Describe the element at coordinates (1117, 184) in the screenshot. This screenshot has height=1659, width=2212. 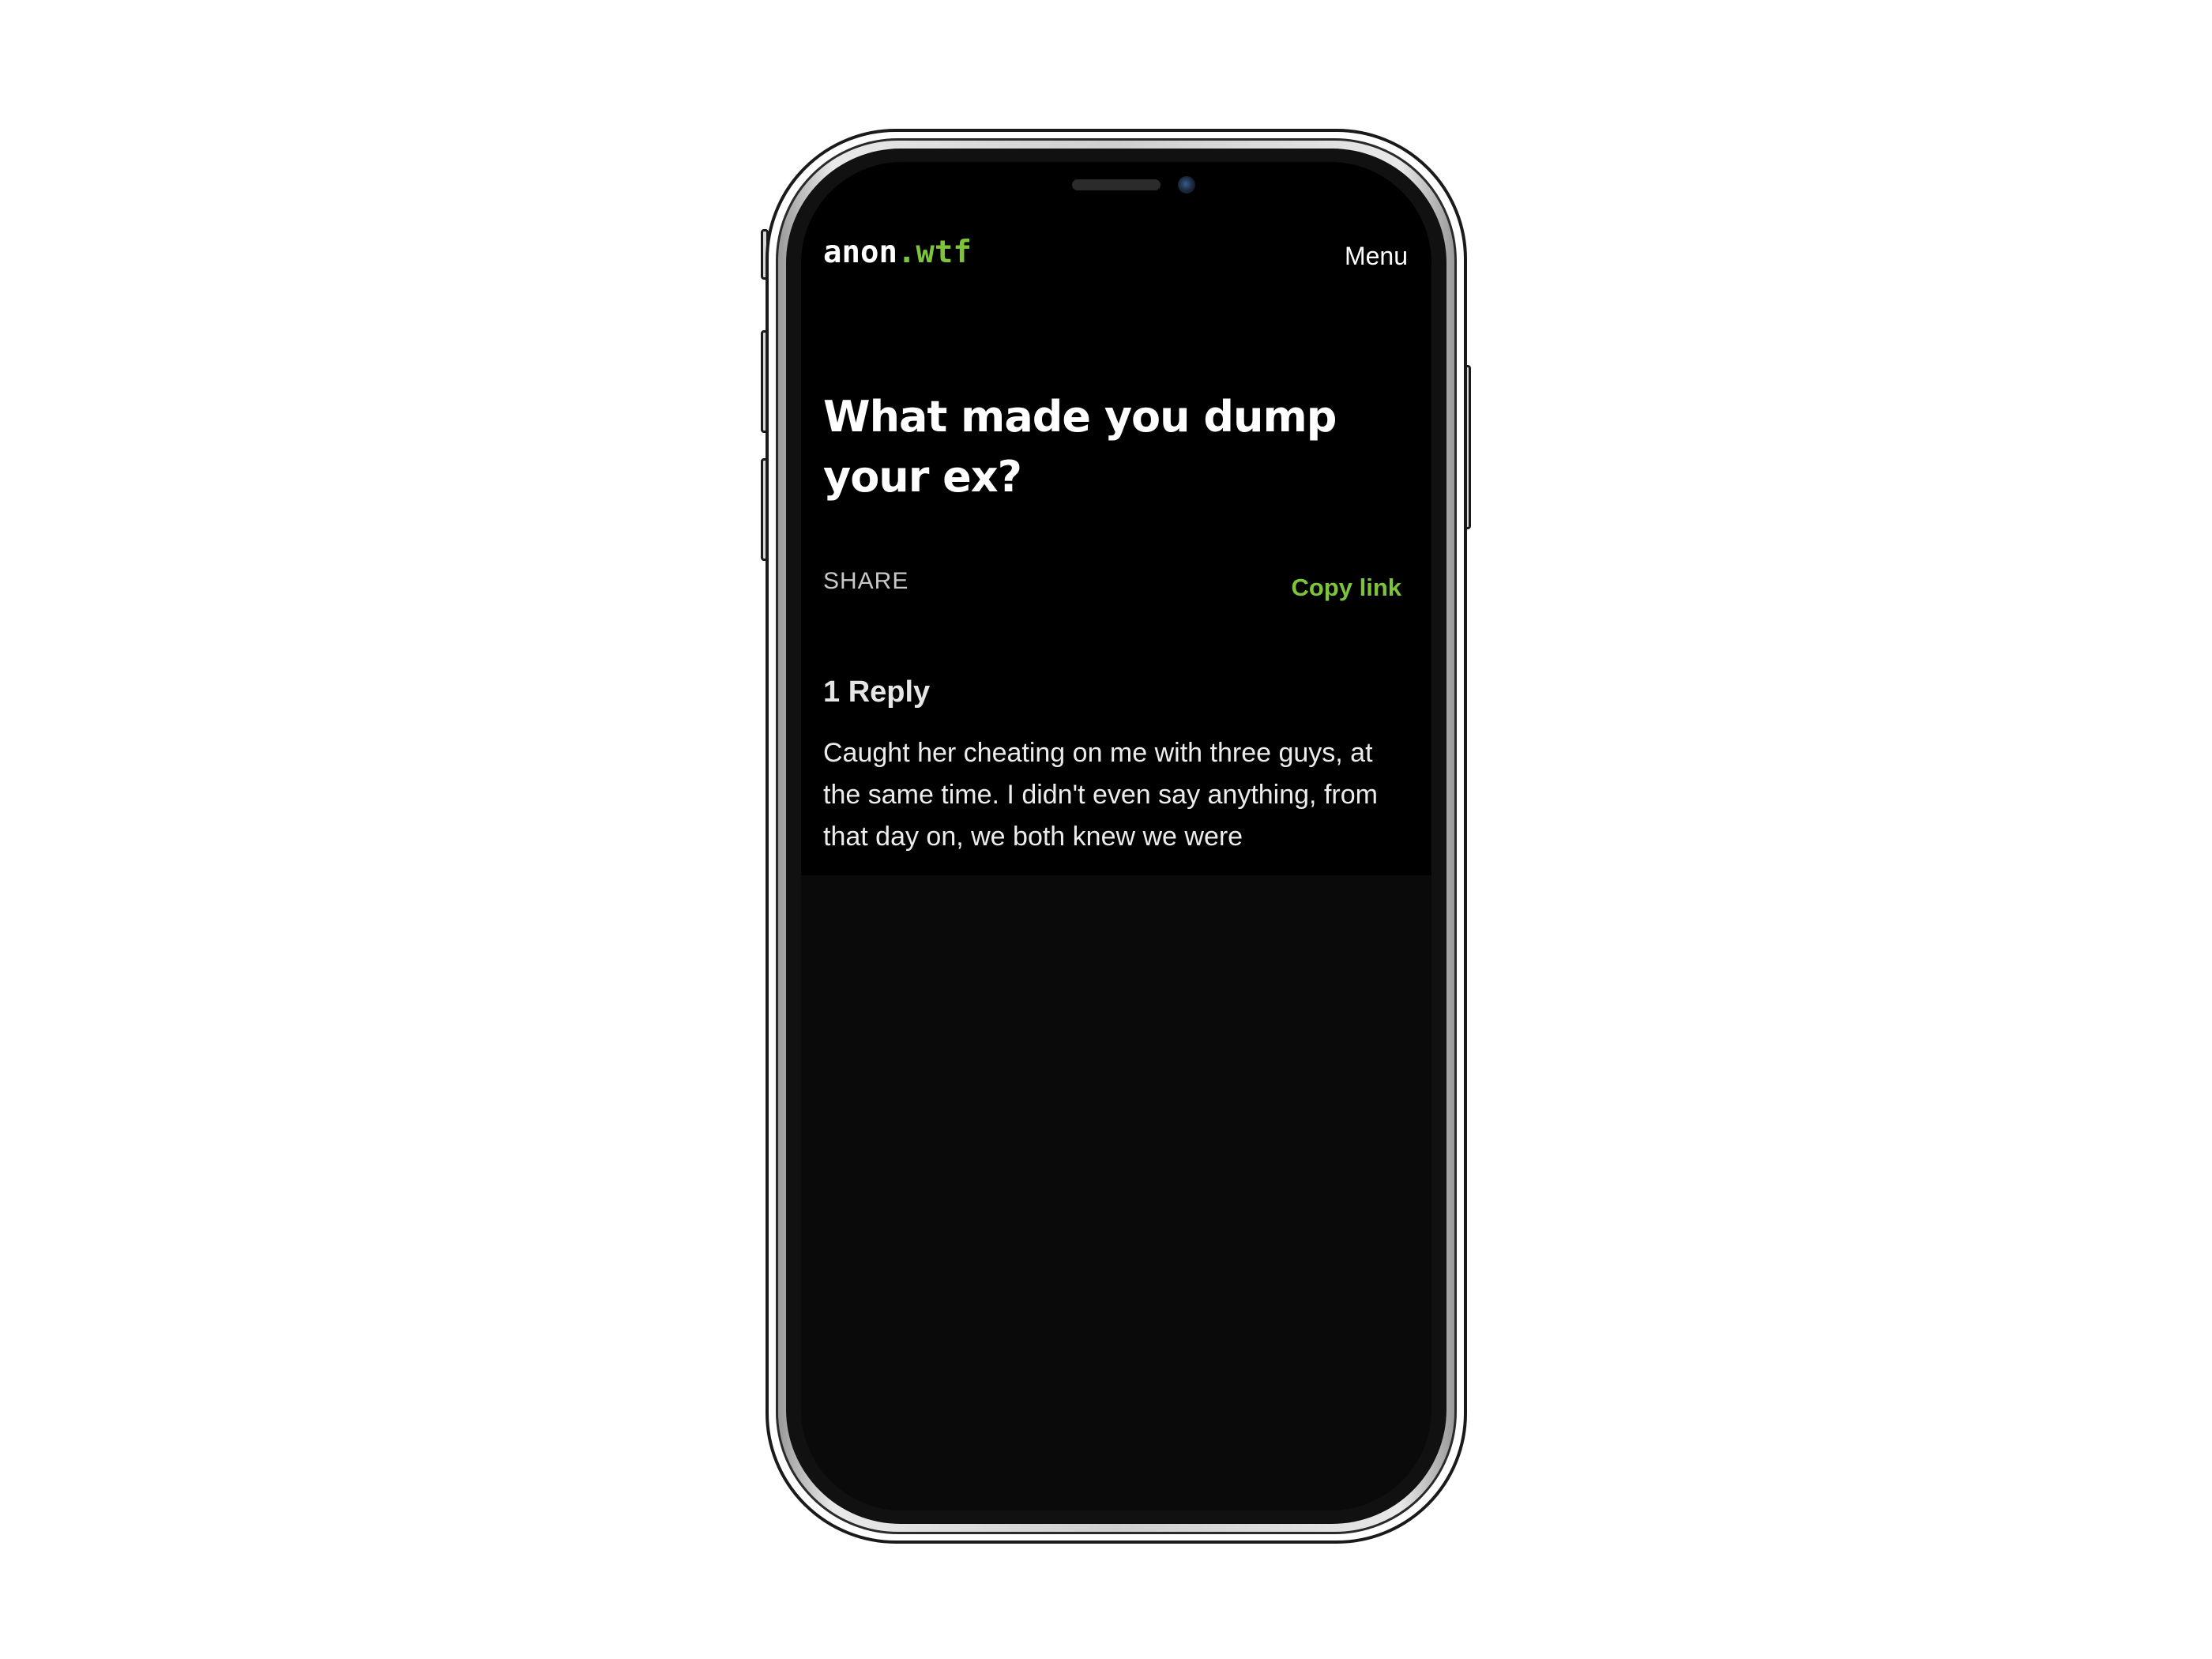
I see `earpiece-speaker` at that location.